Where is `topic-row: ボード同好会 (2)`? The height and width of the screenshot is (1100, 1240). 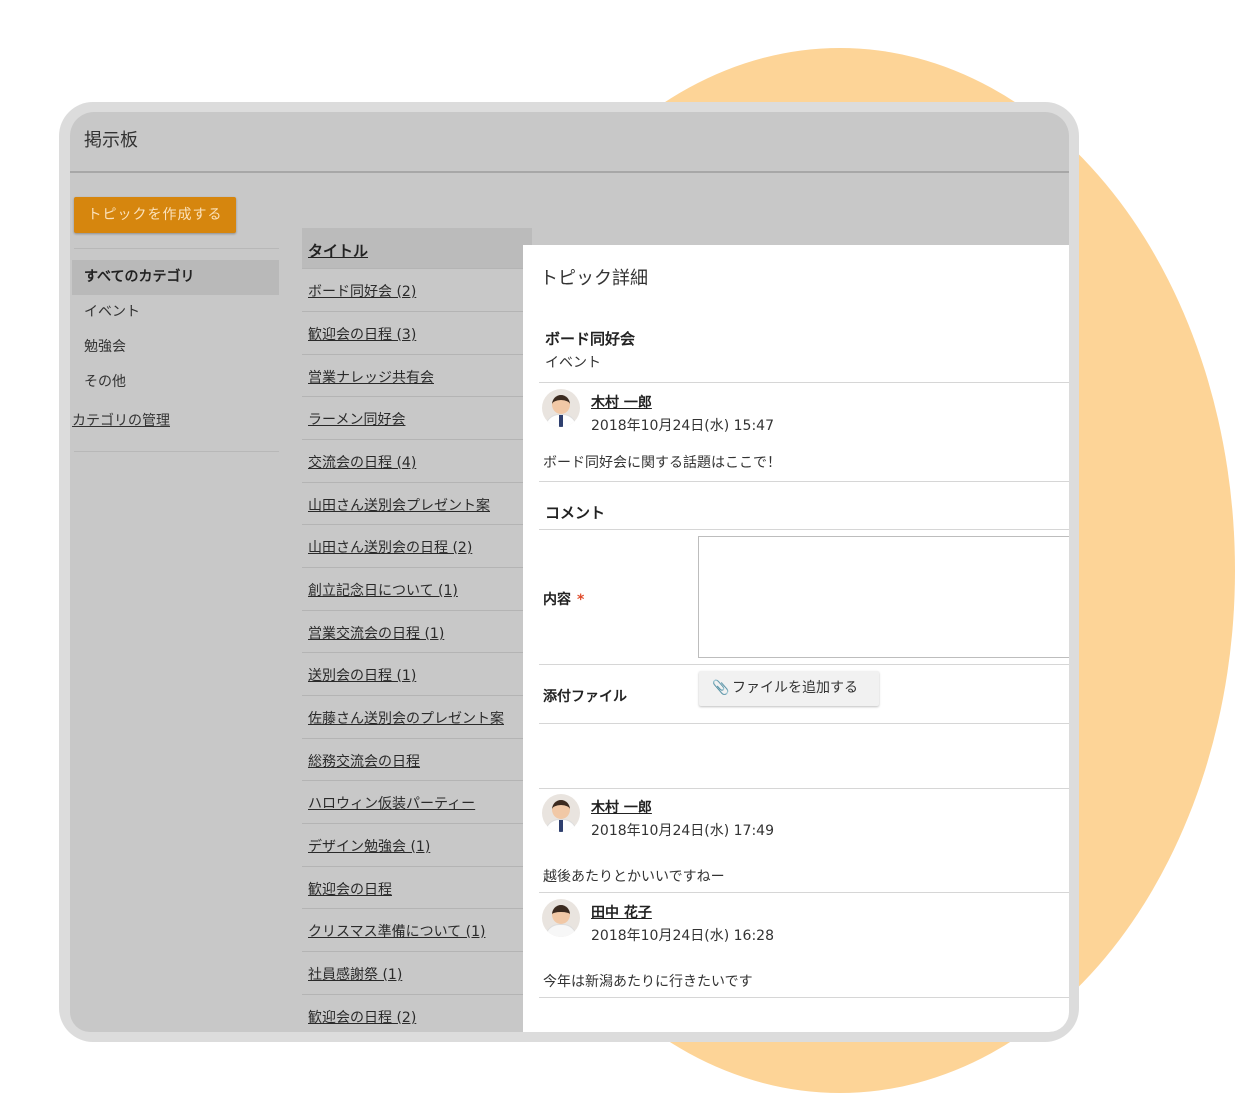
topic-row: ボード同好会 (2) is located at coordinates (417, 289).